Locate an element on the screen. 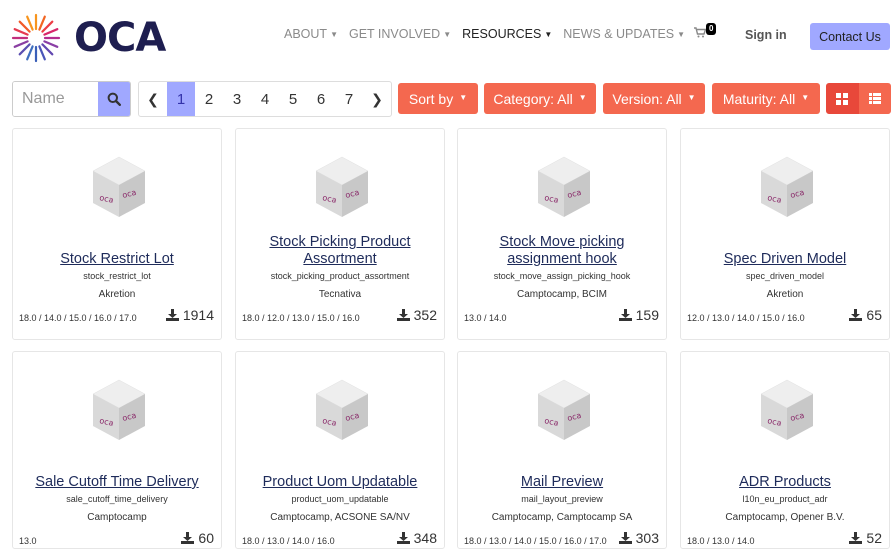 This screenshot has width=895, height=549. download-count: 65 is located at coordinates (874, 315).